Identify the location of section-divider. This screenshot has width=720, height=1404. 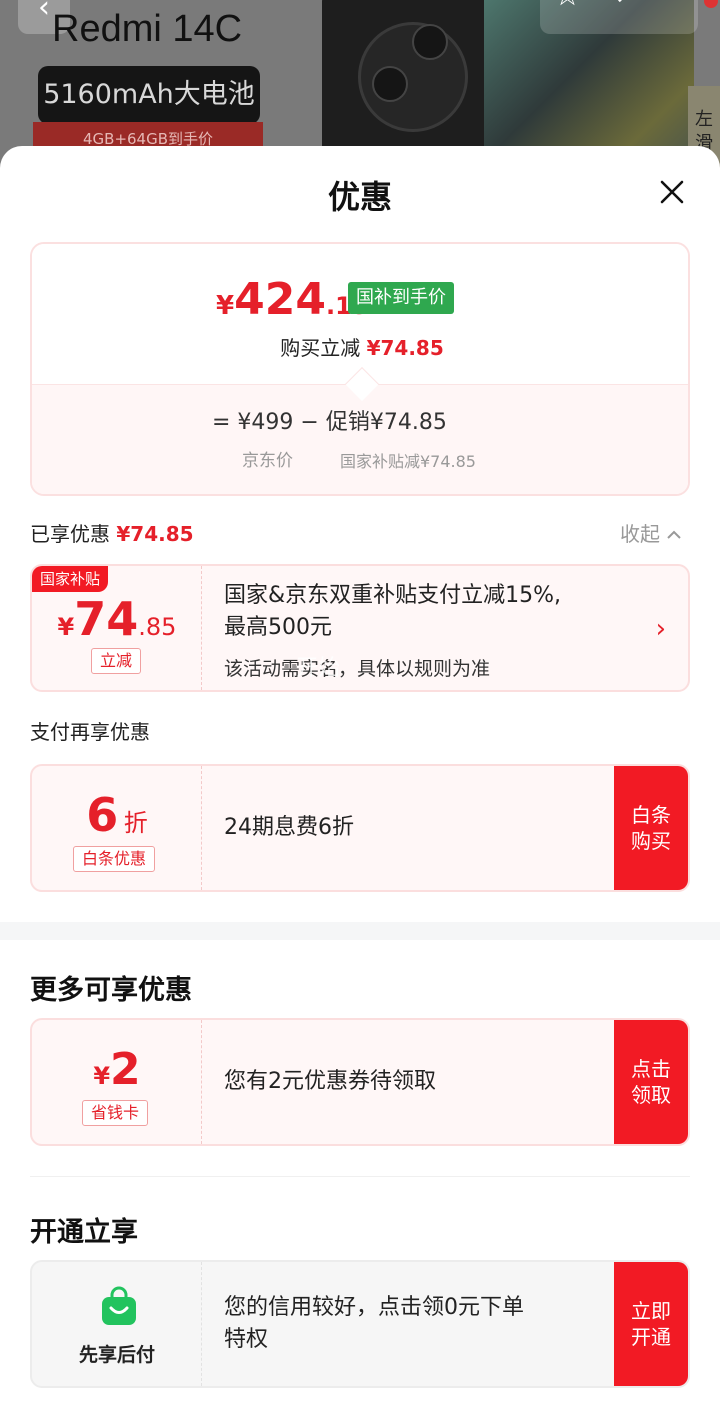
(360, 931).